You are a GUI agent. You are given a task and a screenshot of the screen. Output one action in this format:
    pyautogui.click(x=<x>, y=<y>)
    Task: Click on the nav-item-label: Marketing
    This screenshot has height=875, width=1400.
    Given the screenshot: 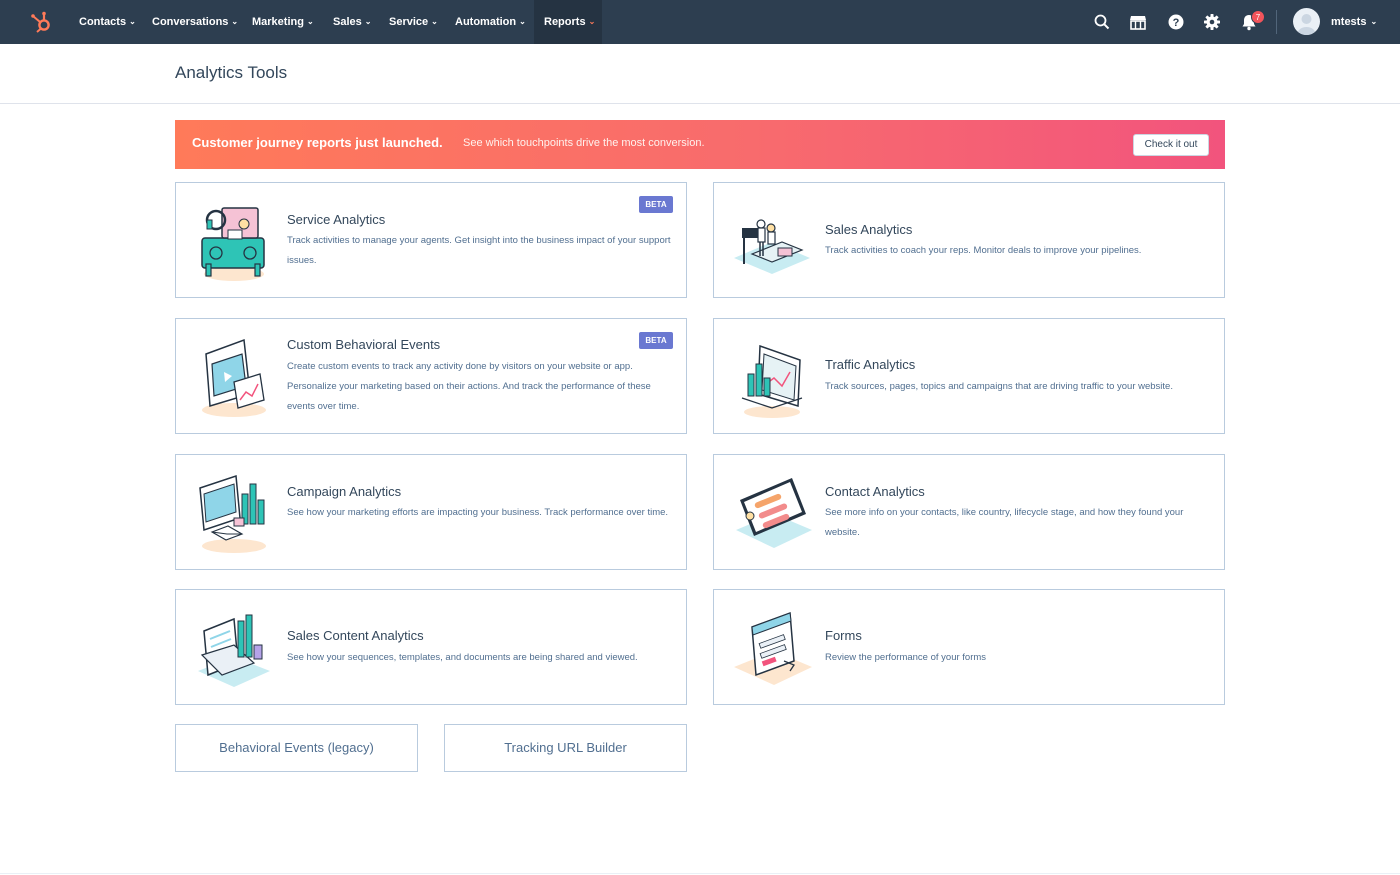 What is the action you would take?
    pyautogui.click(x=278, y=22)
    